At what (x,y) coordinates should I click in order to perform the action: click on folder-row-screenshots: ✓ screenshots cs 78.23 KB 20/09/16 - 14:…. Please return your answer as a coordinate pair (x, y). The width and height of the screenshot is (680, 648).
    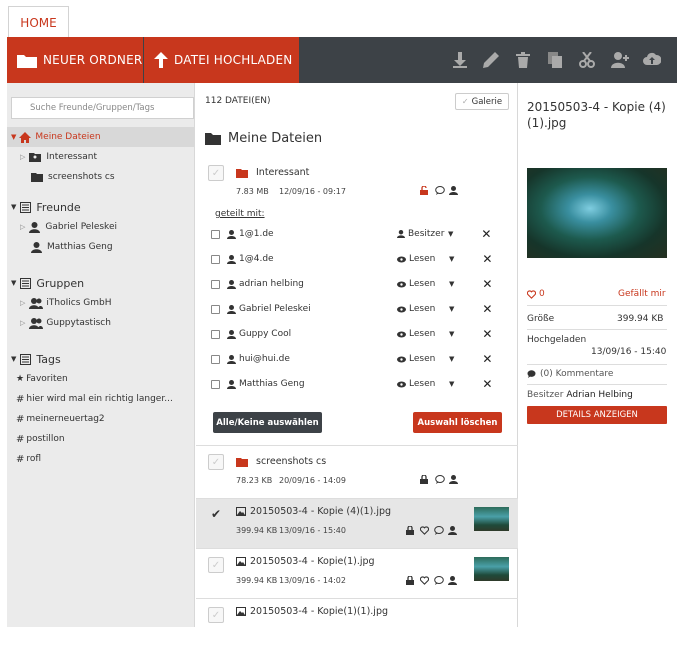
    Looking at the image, I should click on (357, 470).